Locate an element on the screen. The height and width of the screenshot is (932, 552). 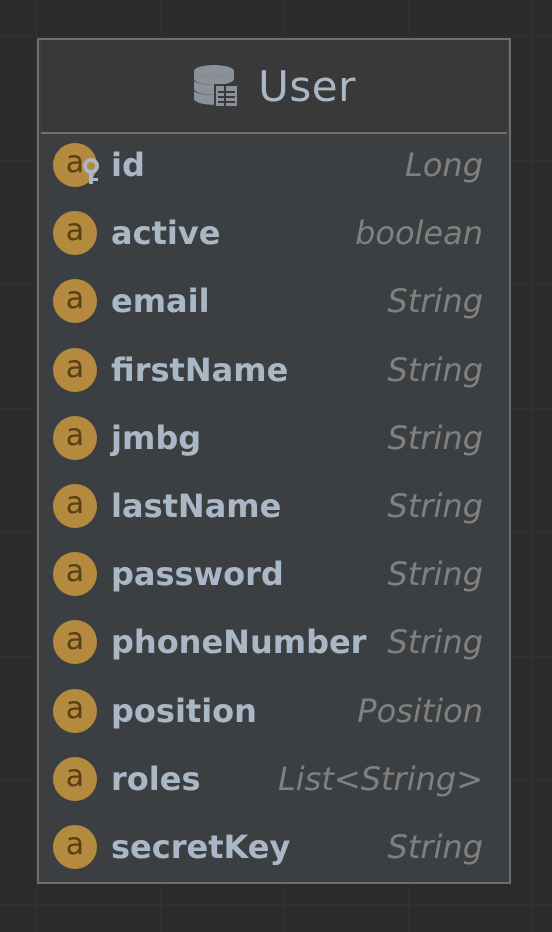
database-table-icon is located at coordinates (216, 86).